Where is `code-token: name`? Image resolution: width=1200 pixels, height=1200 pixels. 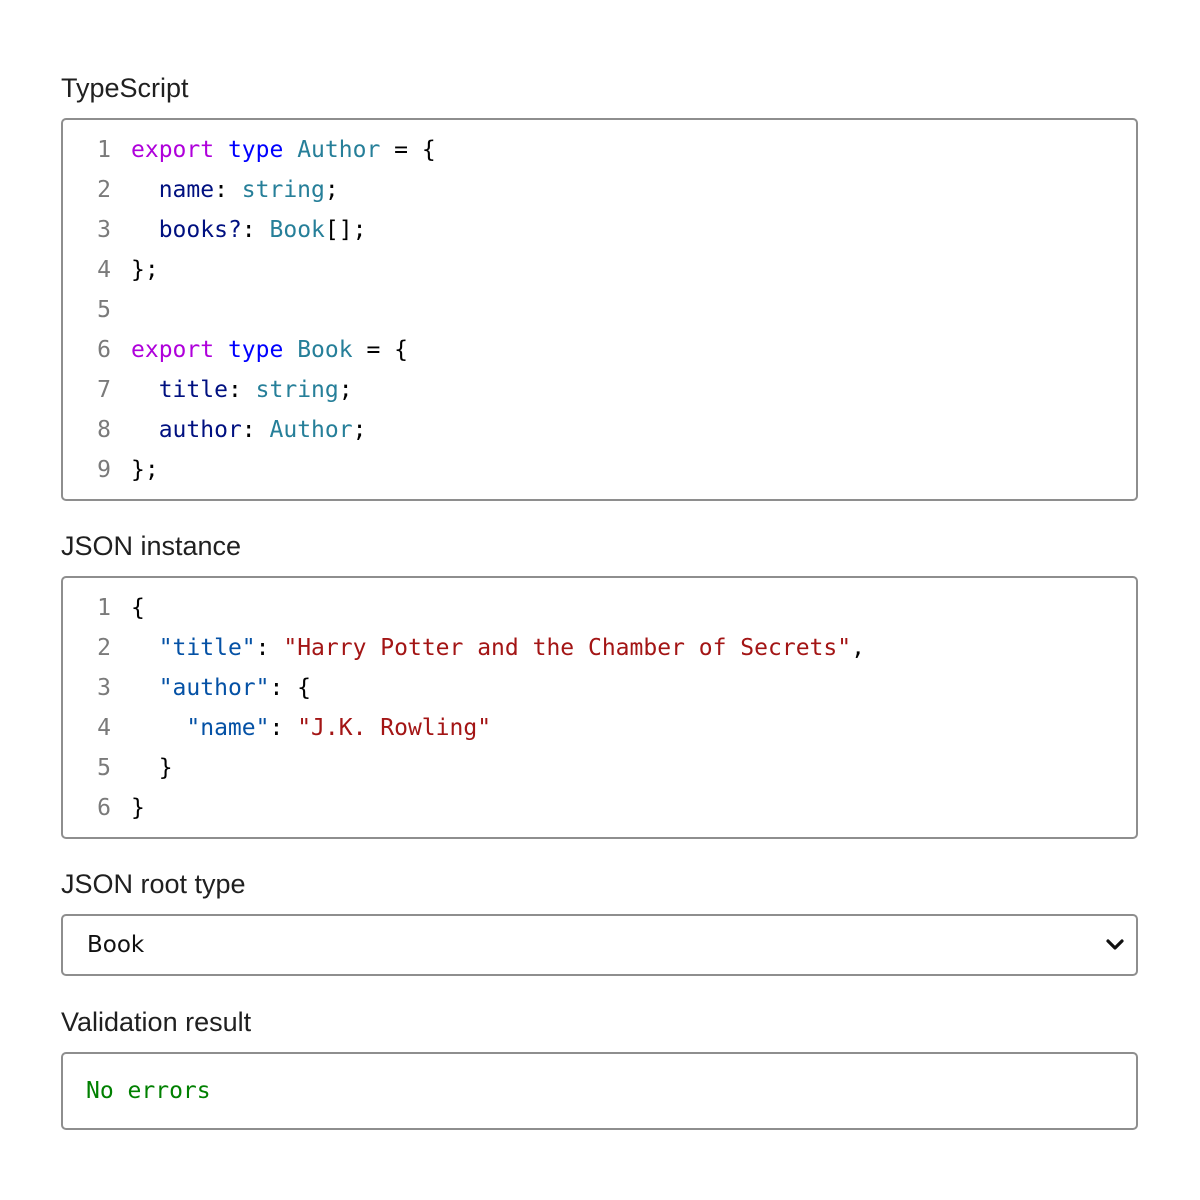 code-token: name is located at coordinates (186, 190).